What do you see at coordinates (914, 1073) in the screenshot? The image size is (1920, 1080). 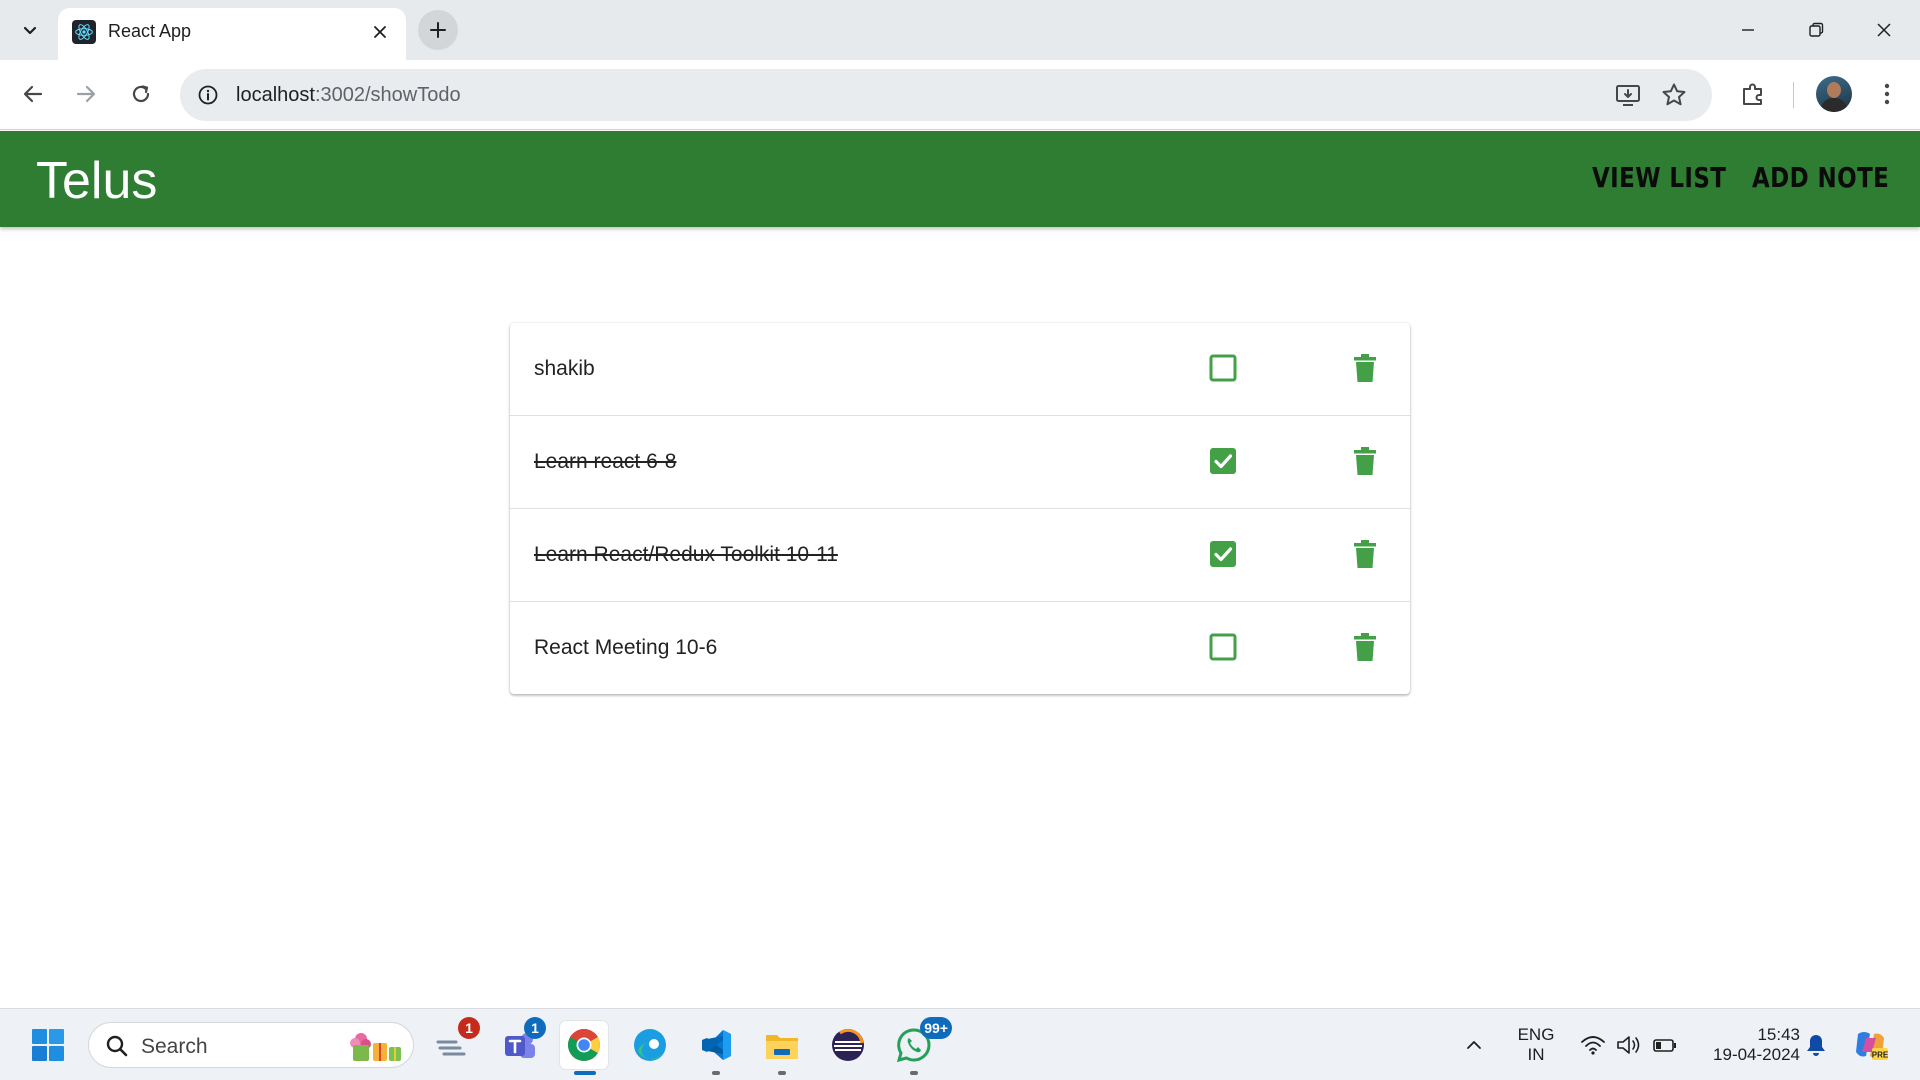 I see `whatsapp-running-indicator` at bounding box center [914, 1073].